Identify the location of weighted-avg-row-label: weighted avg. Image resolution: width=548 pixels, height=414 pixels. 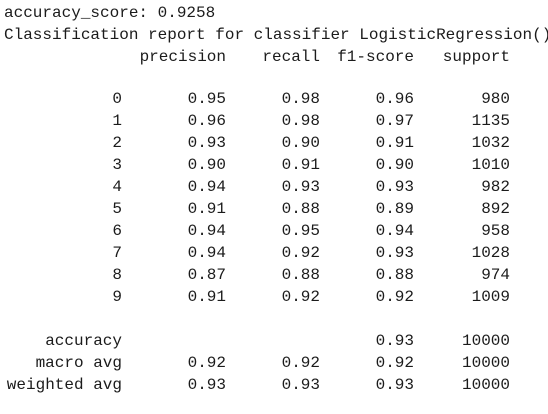
(64, 385).